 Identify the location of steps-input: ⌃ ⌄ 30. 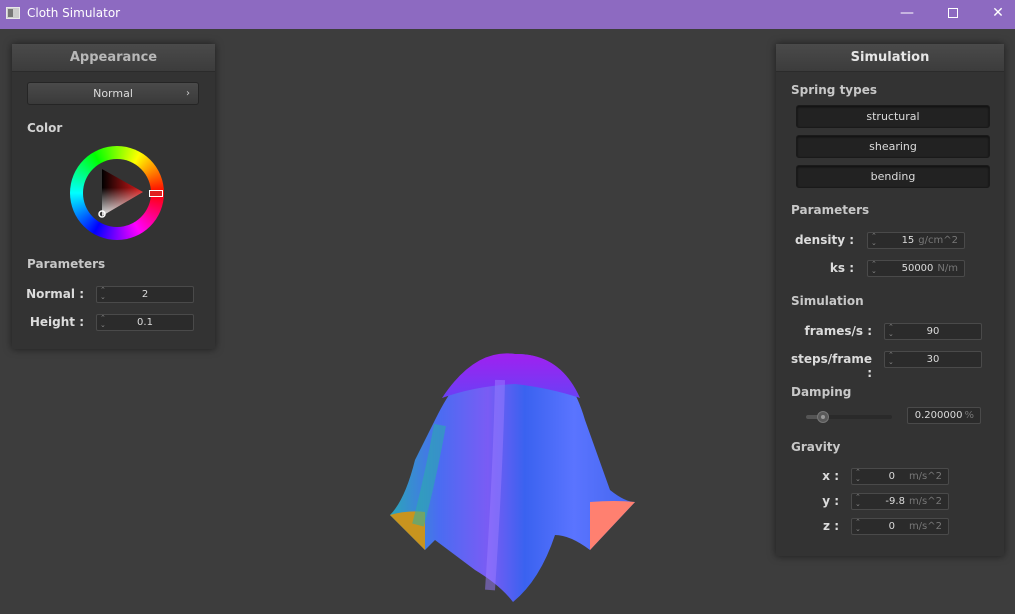
(933, 359).